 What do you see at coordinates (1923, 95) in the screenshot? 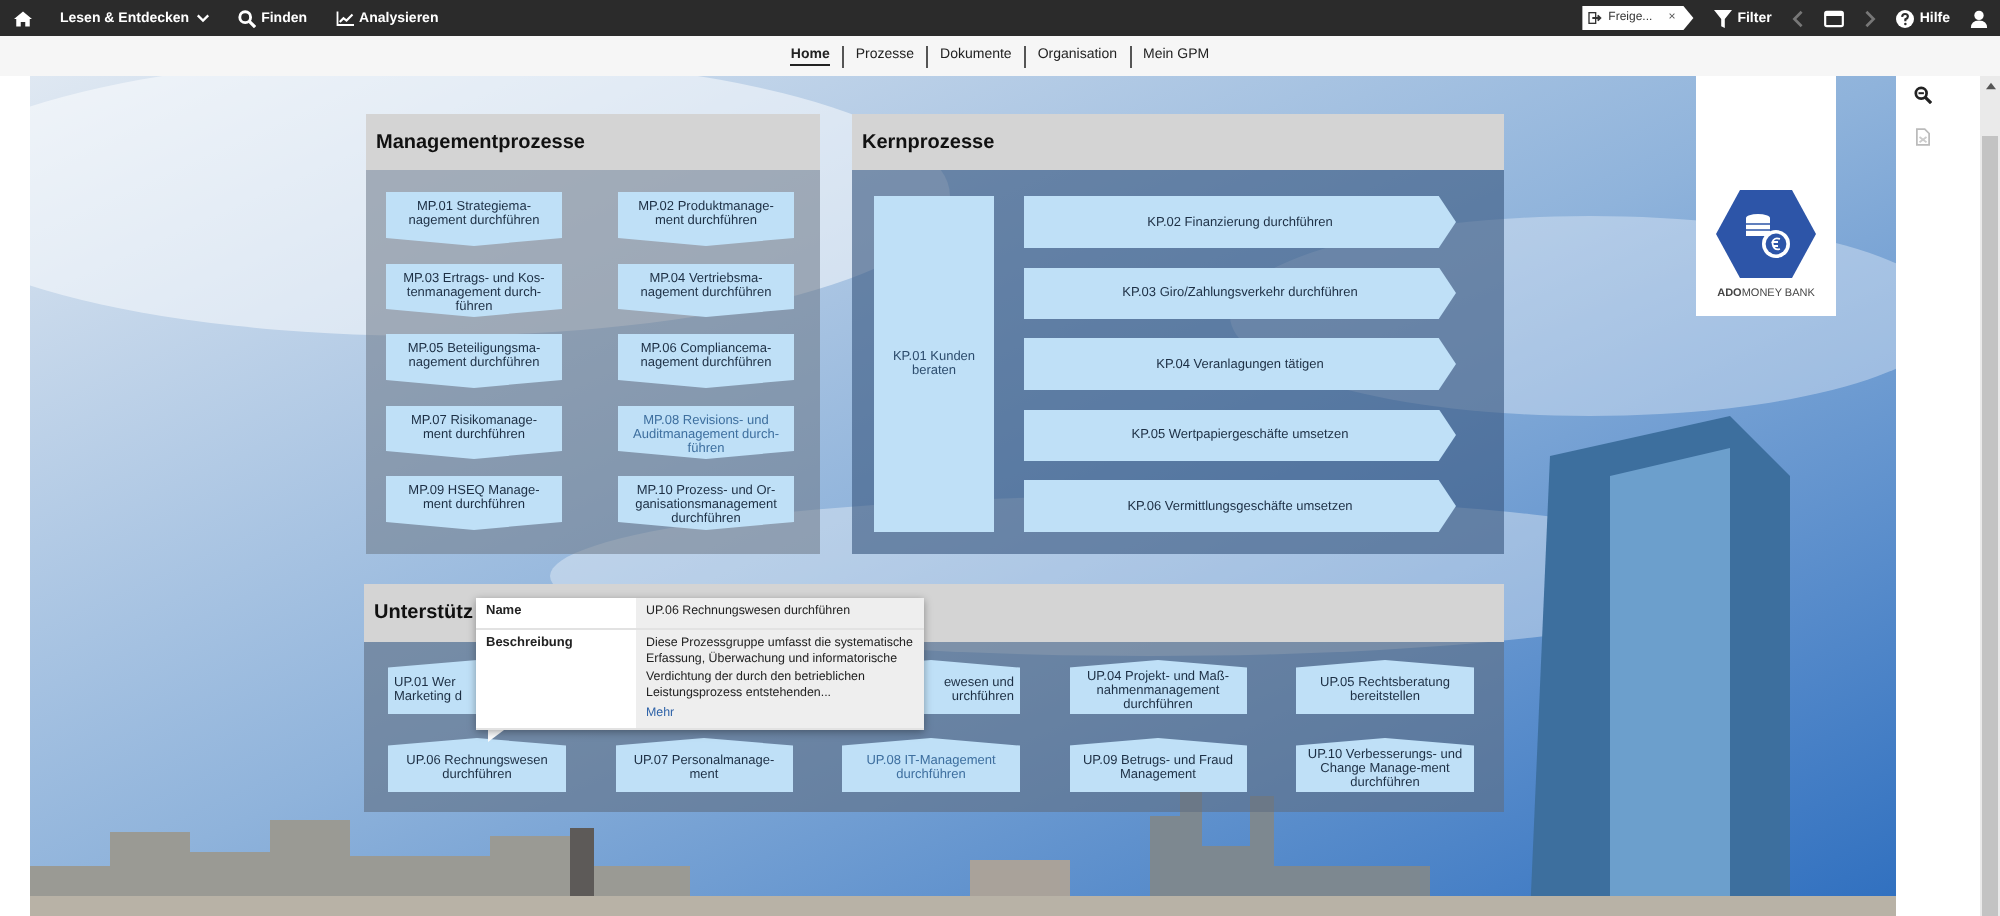
I see `zoom-out-icon` at bounding box center [1923, 95].